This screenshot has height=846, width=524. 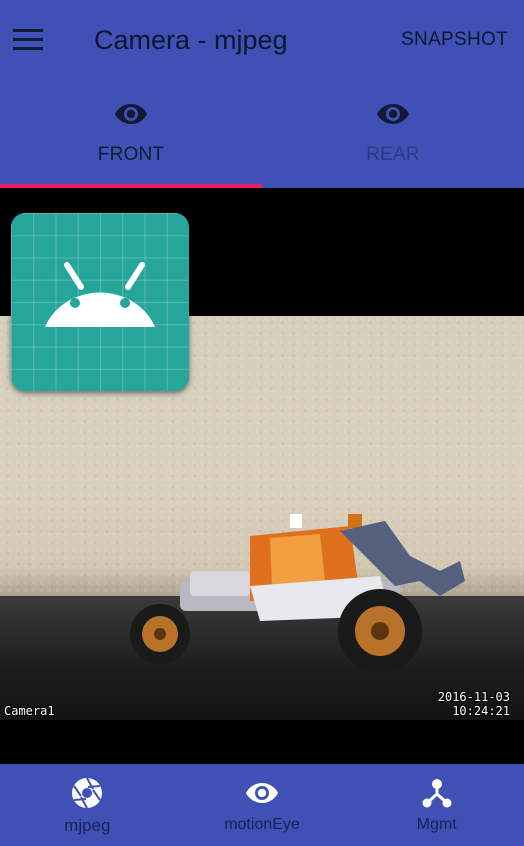 I want to click on bottom-navigation: mjpeg motionEye Mgmt, so click(x=262, y=805).